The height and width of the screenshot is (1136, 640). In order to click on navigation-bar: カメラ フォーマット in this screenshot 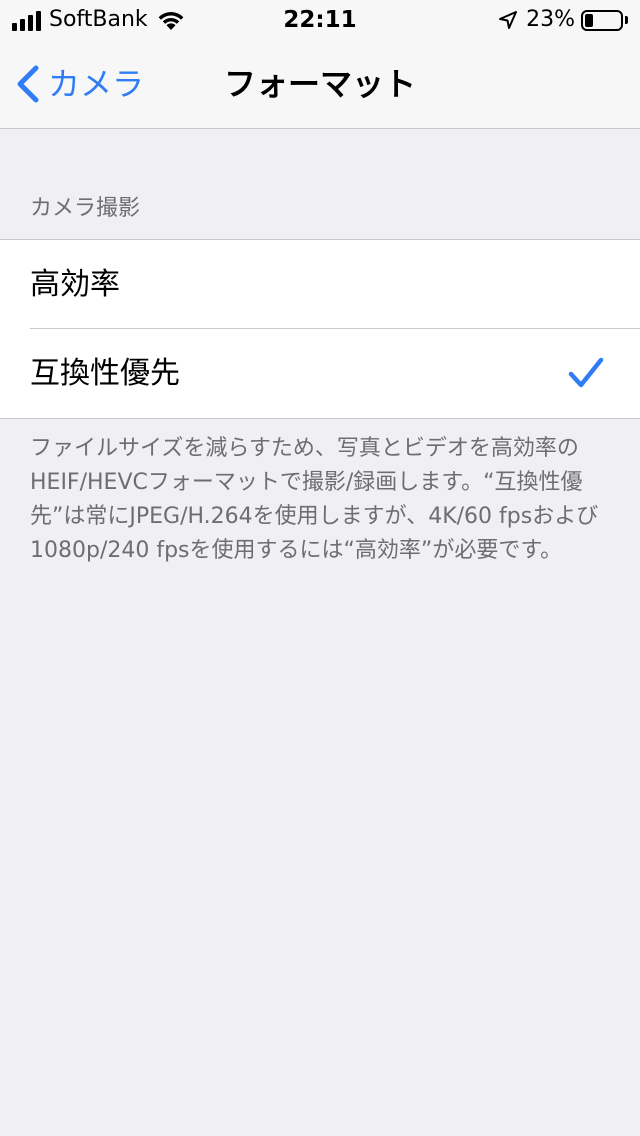, I will do `click(320, 84)`.